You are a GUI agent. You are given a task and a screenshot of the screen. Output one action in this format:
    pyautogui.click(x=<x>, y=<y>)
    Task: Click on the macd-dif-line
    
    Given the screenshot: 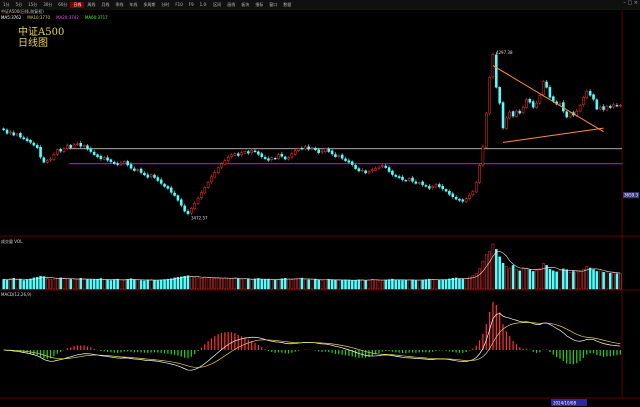 What is the action you would take?
    pyautogui.click(x=312, y=342)
    